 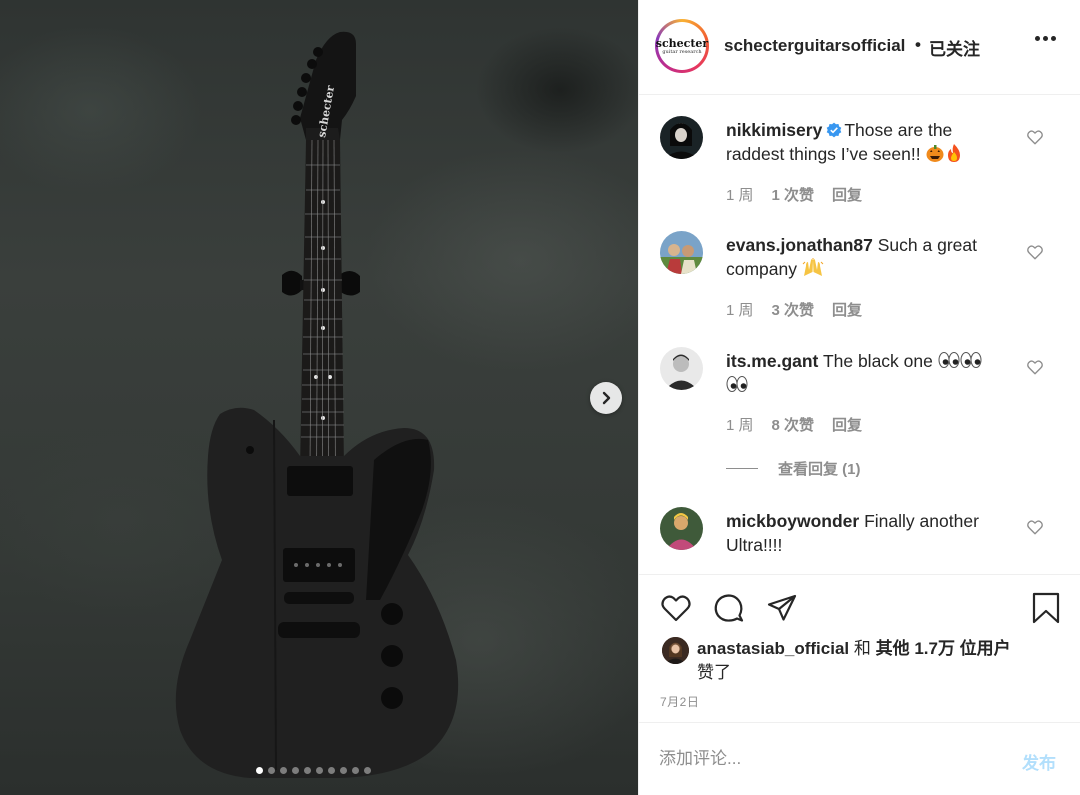 I want to click on likes-summary: anastasiab_official 和 其他 1.7万 位用户 赞了, so click(x=877, y=661).